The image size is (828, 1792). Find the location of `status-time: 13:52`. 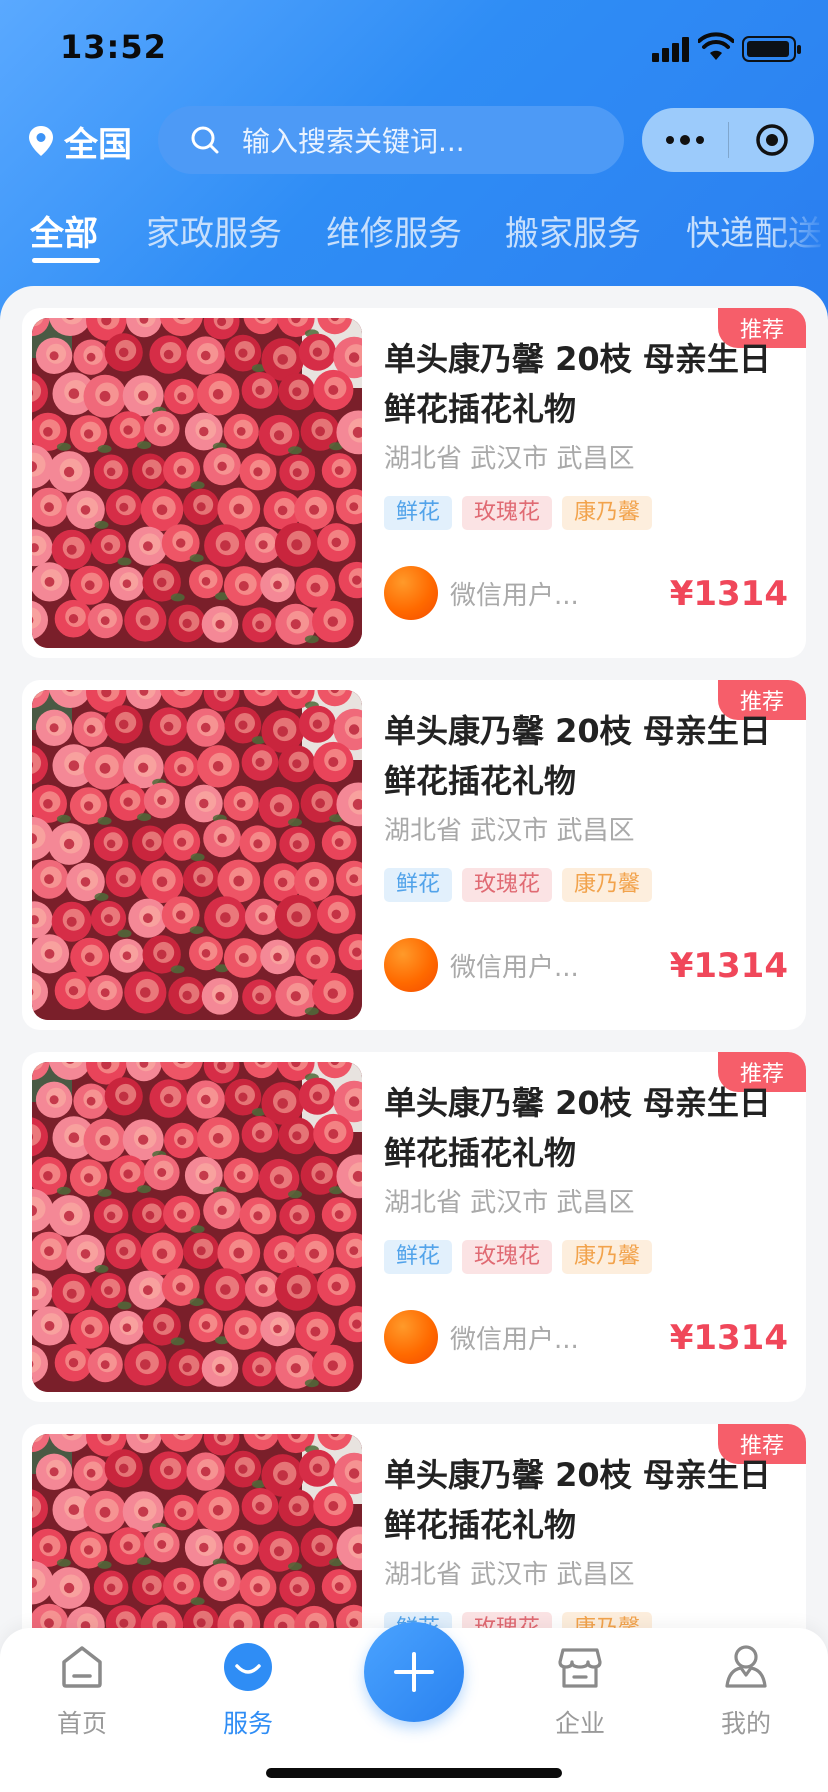

status-time: 13:52 is located at coordinates (113, 47).